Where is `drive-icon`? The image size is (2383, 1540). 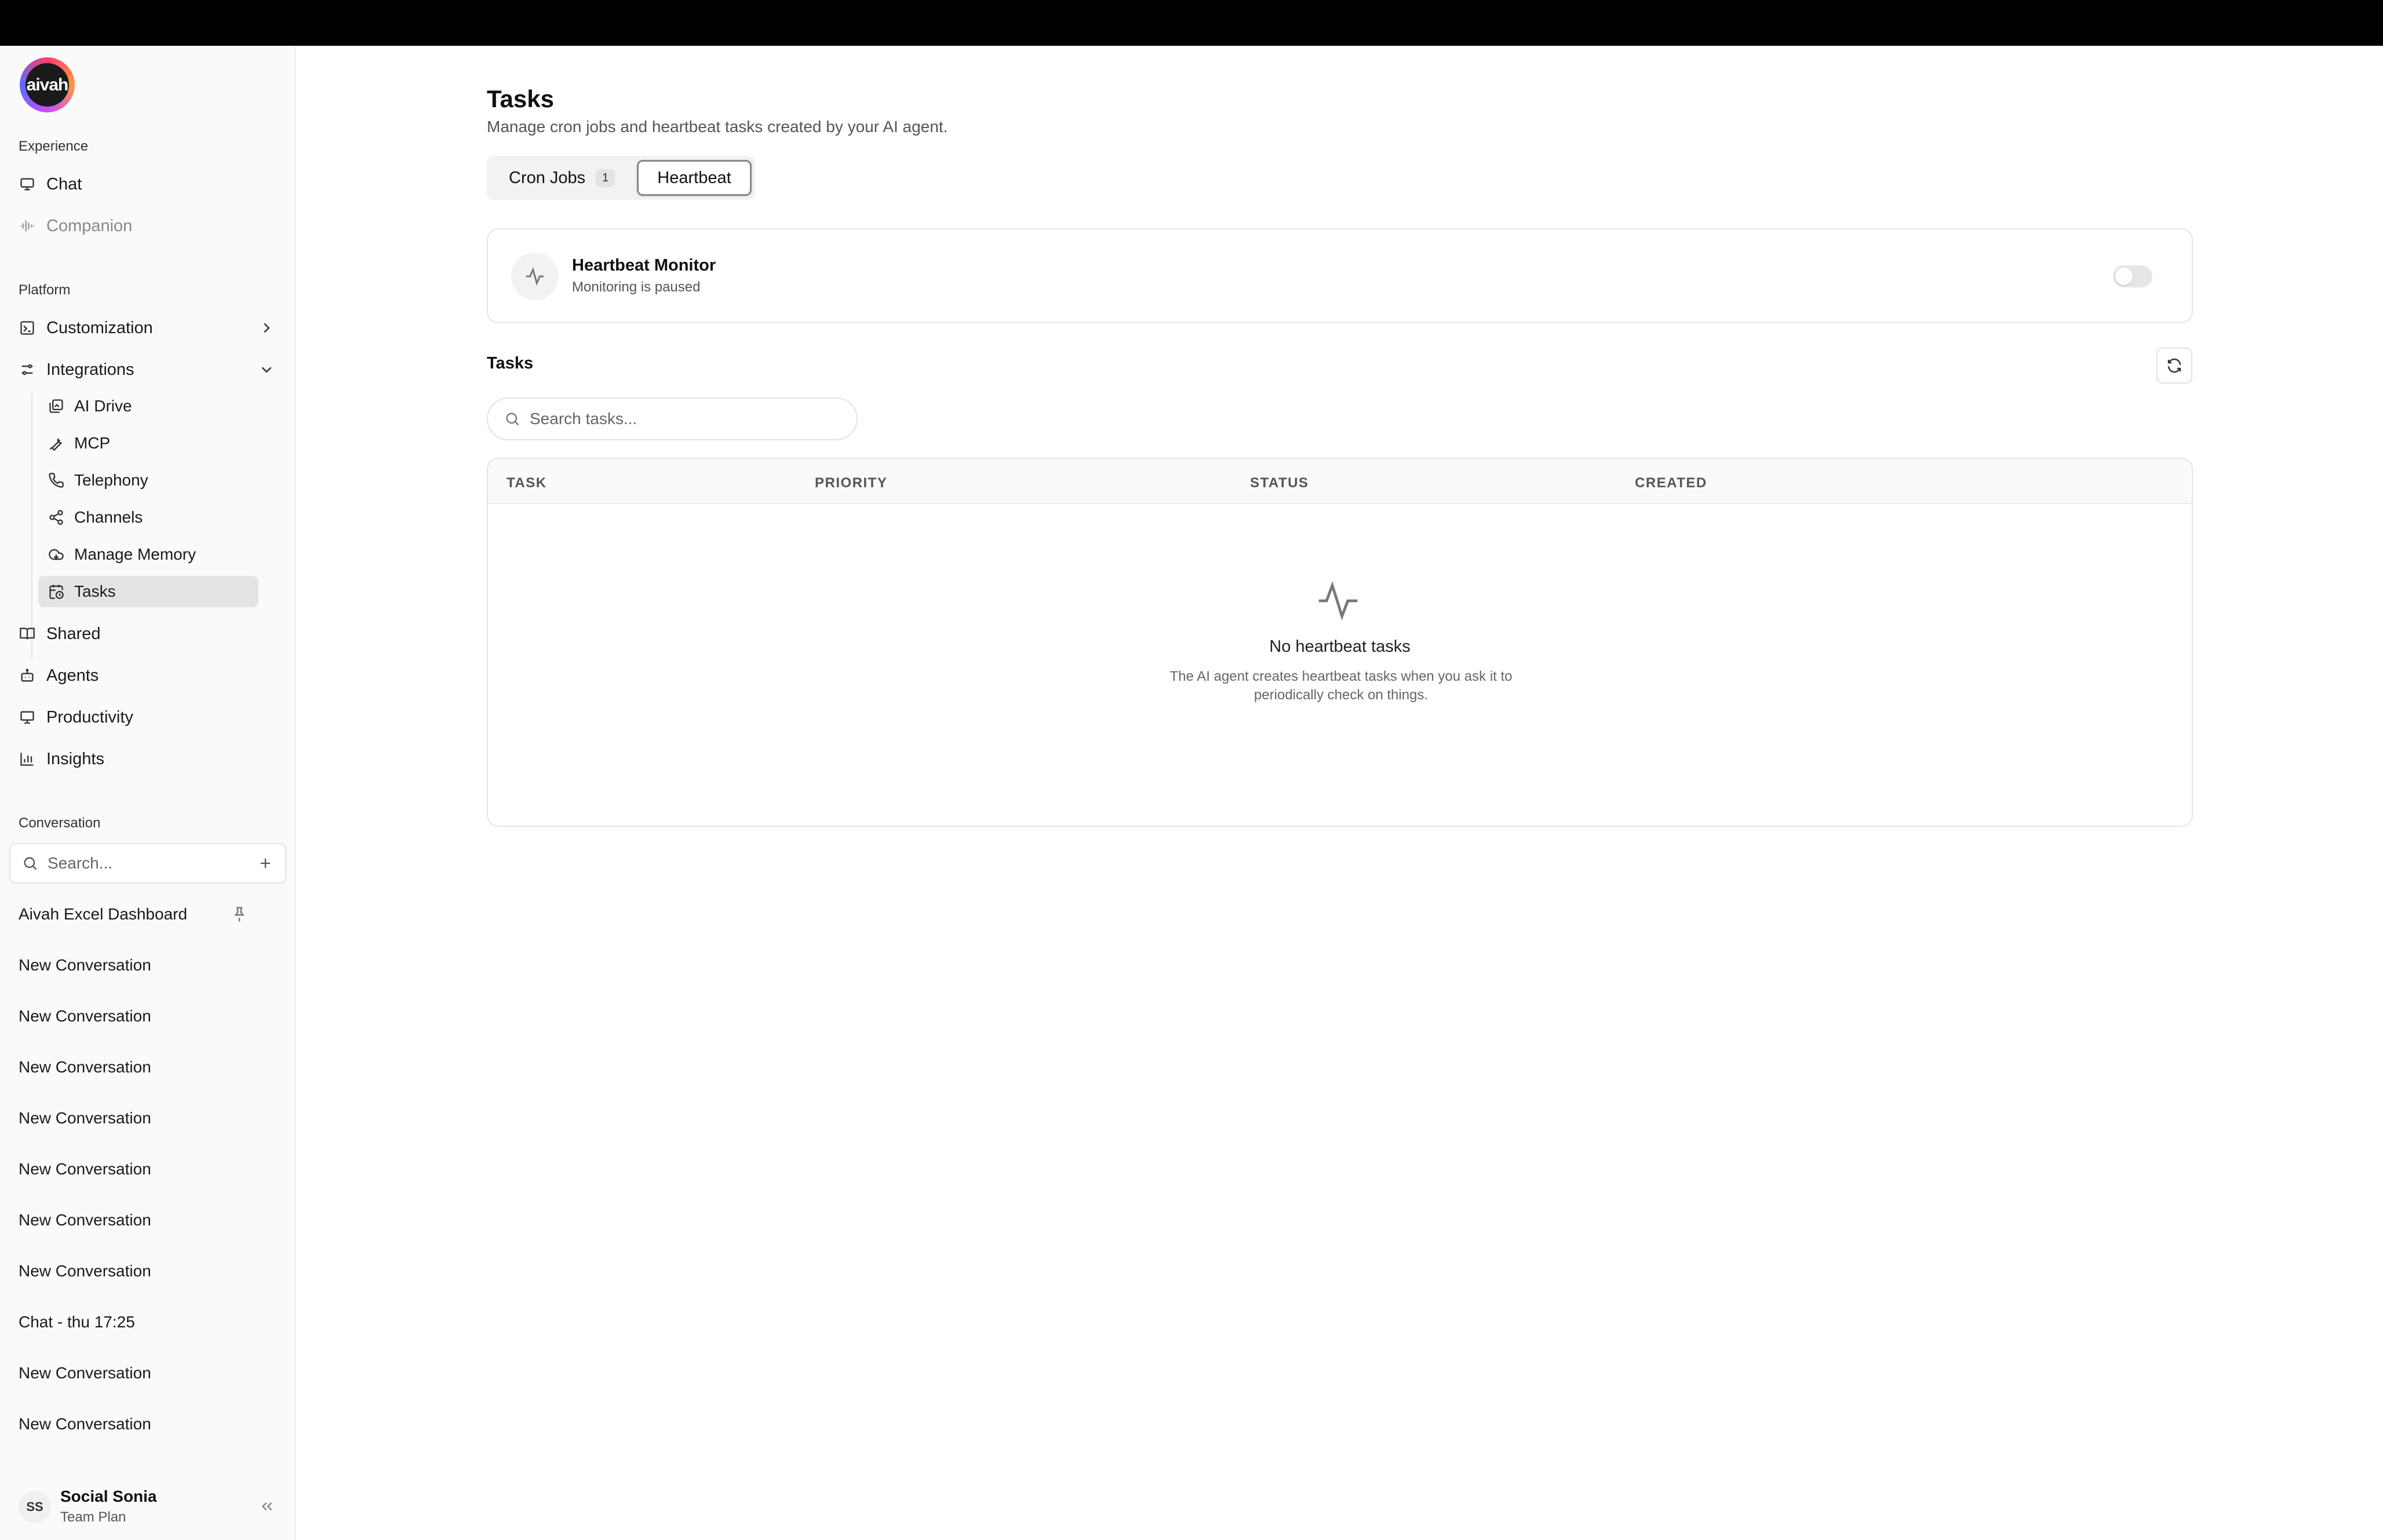
drive-icon is located at coordinates (57, 406).